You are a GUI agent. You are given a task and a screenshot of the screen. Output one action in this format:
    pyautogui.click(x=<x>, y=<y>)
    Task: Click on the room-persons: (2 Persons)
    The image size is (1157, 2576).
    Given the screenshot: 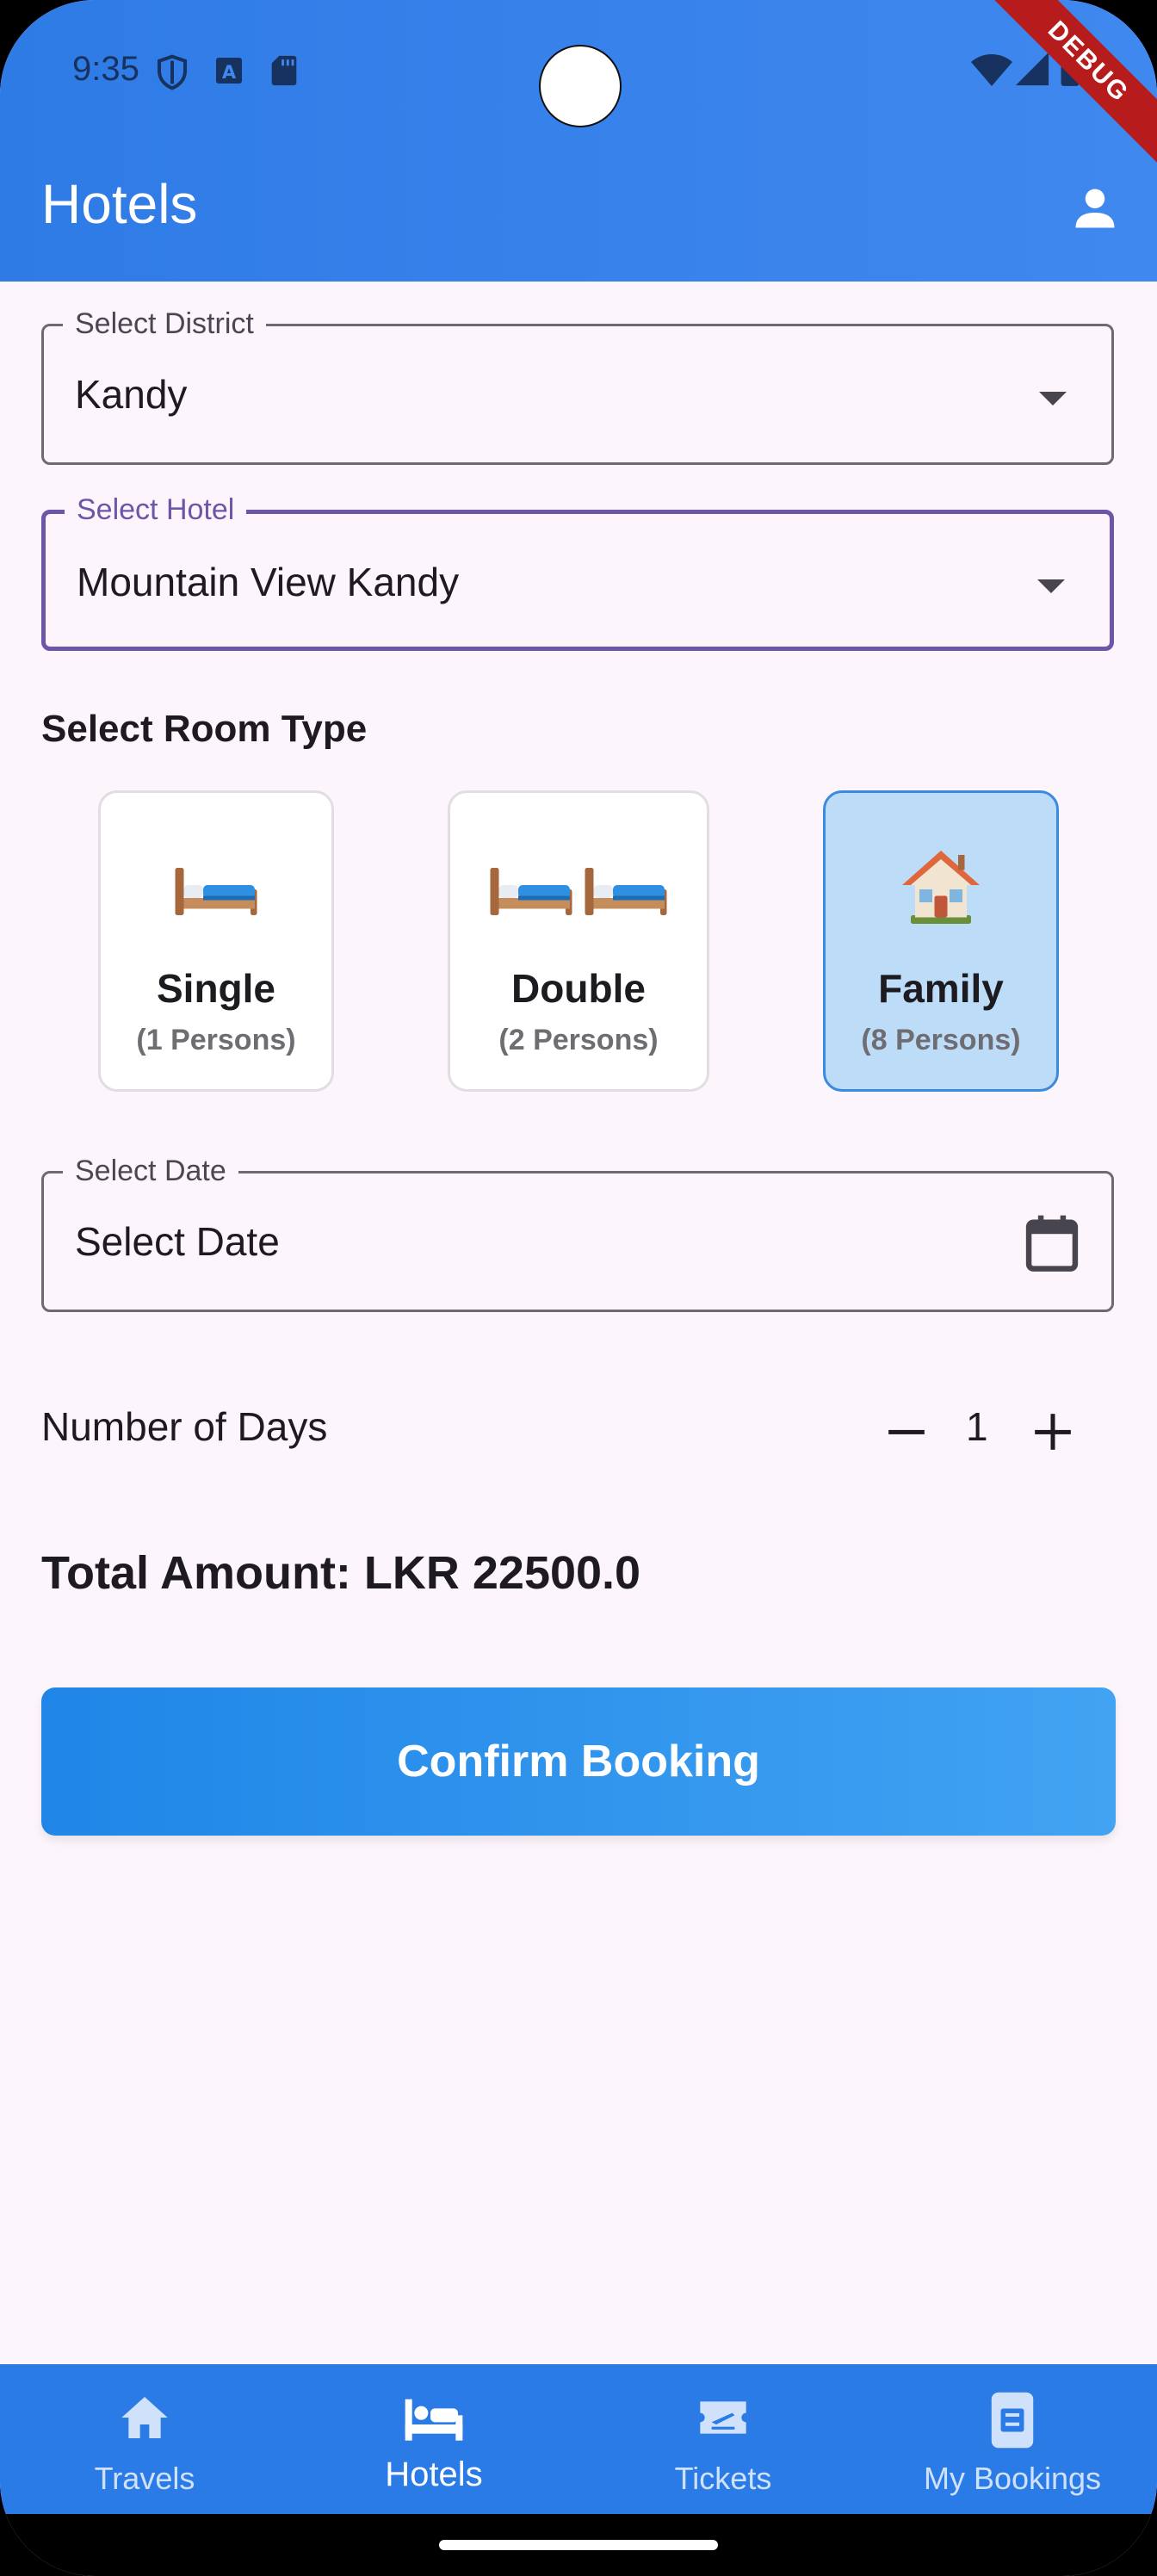 What is the action you would take?
    pyautogui.click(x=579, y=1040)
    